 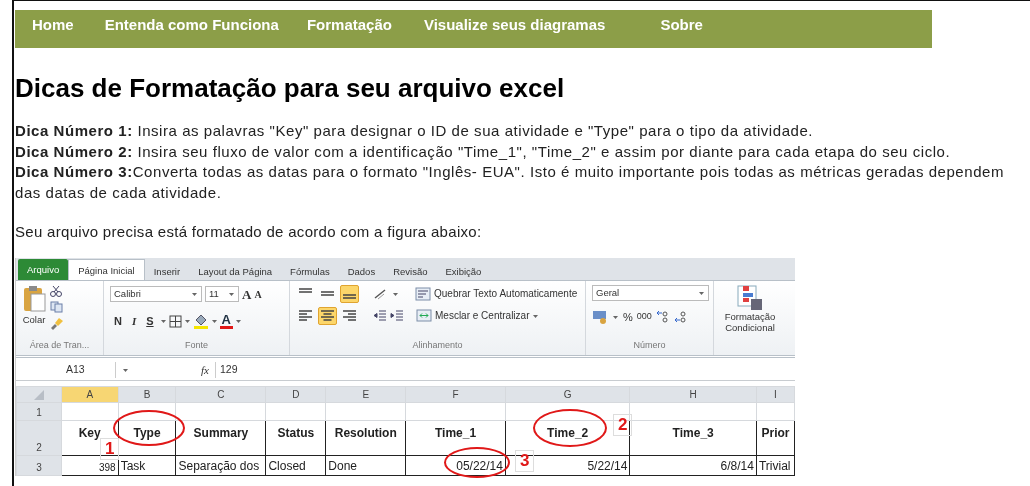 I want to click on header-cell: Prior, so click(x=775, y=437).